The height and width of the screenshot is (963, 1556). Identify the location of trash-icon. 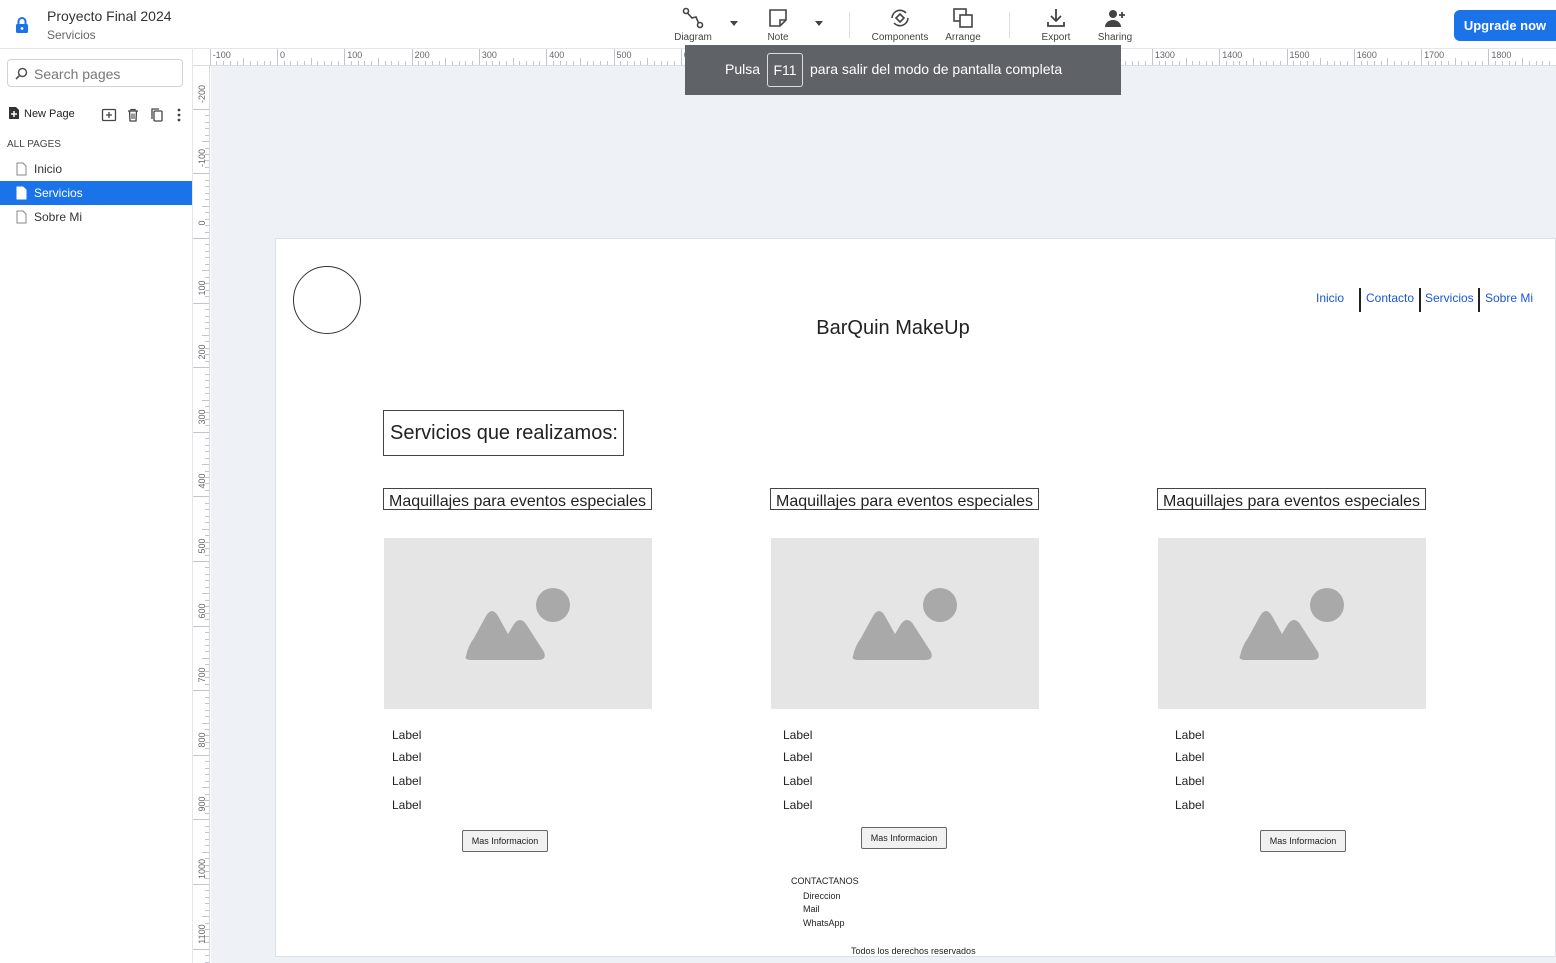
(133, 115).